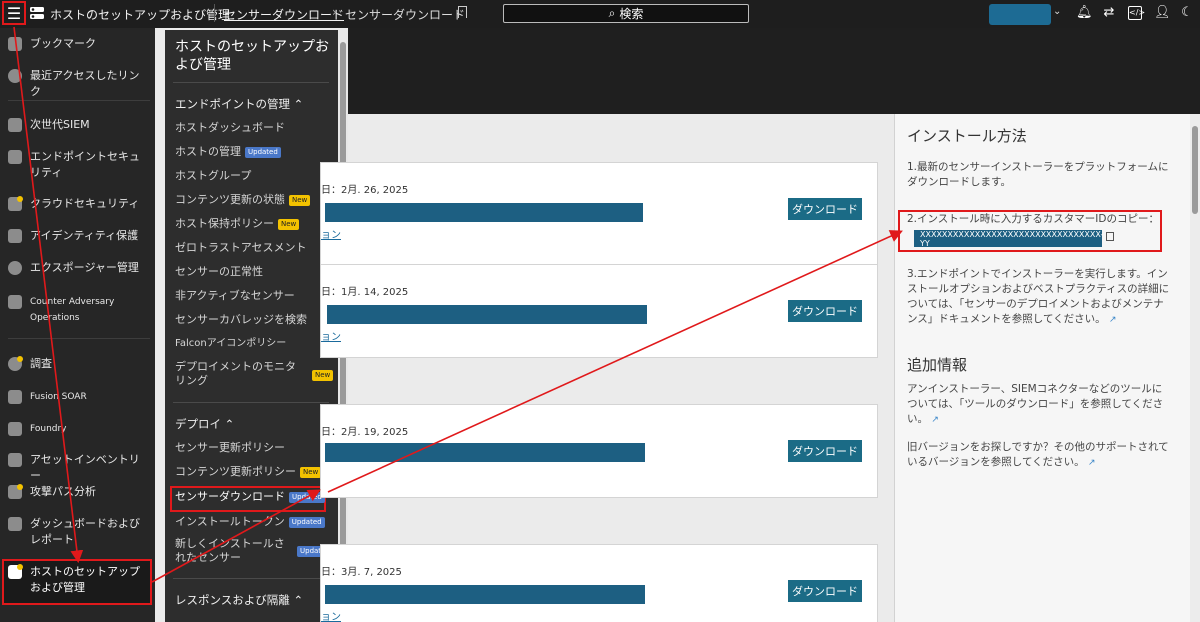  I want to click on customer-switcher, so click(1020, 14).